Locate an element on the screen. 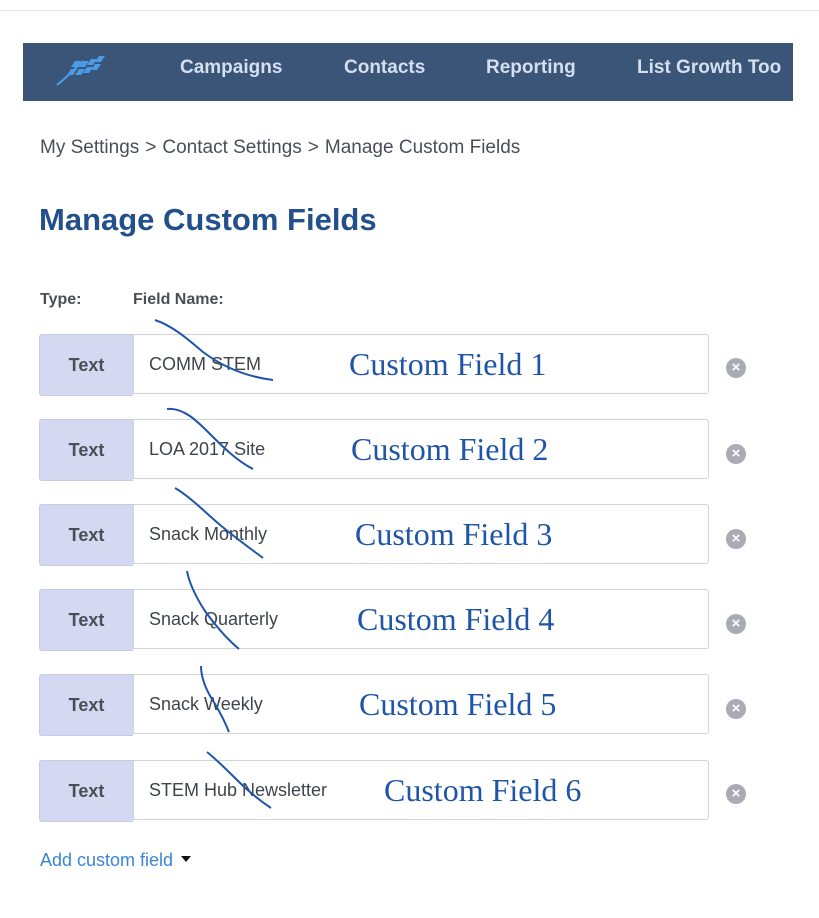  add-custom-field-link: Add custom field is located at coordinates (116, 860).